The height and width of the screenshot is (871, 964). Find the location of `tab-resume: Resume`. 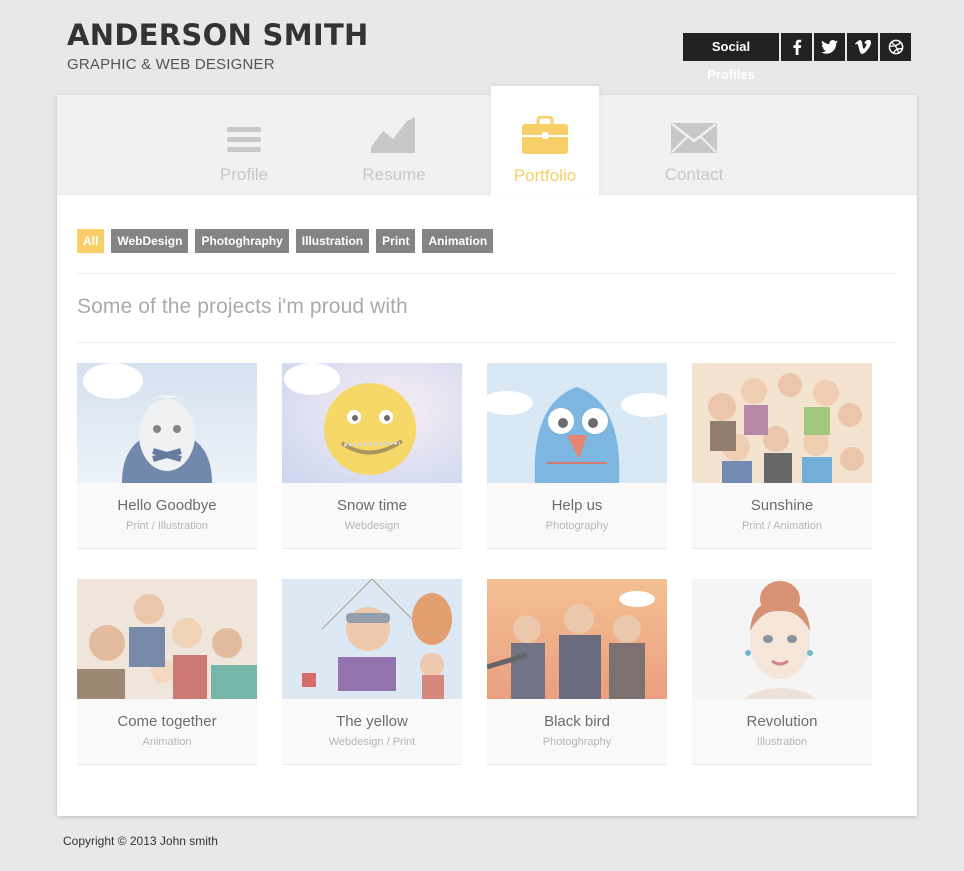

tab-resume: Resume is located at coordinates (394, 145).